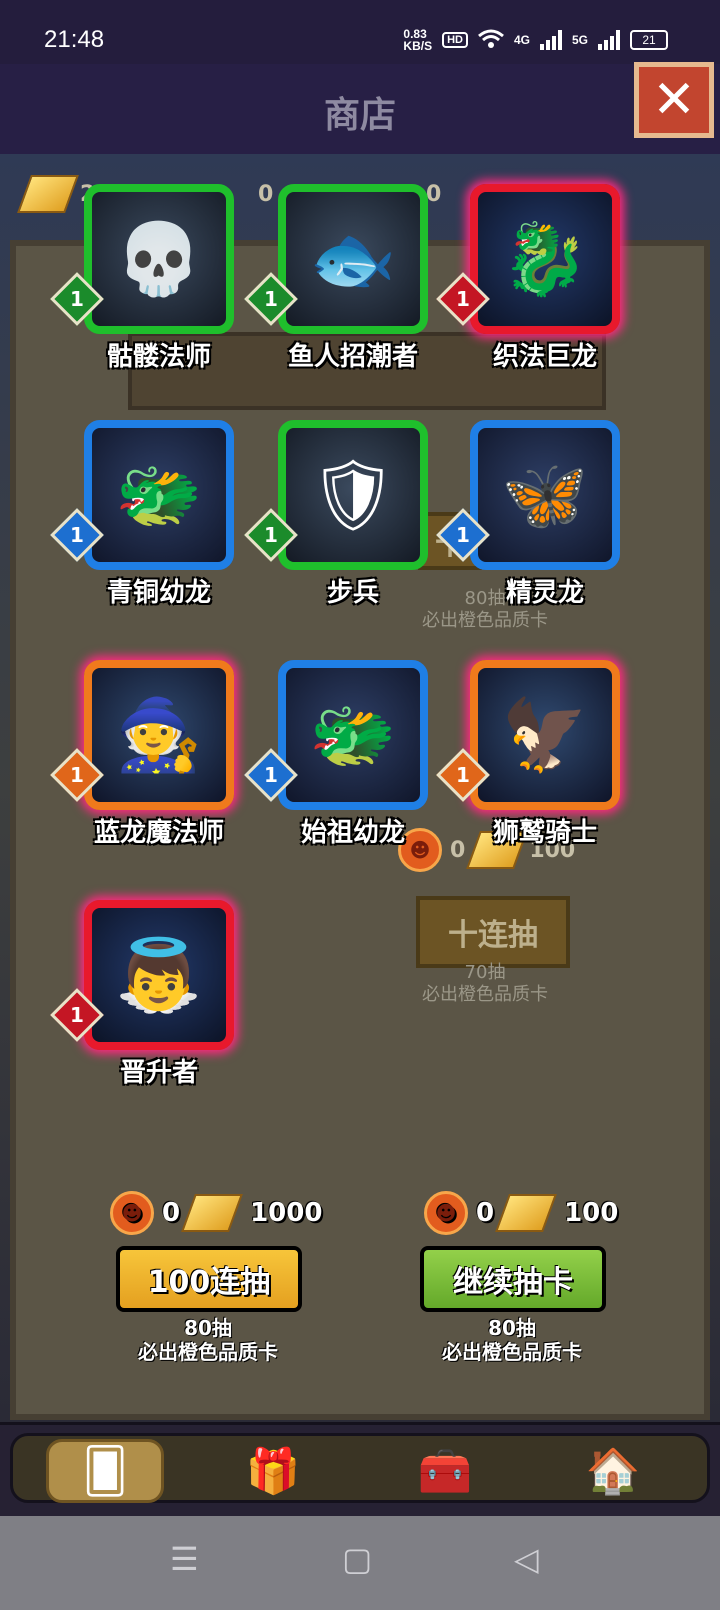 The height and width of the screenshot is (1610, 720). I want to click on card-name: 蓝龙魔法师, so click(158, 833).